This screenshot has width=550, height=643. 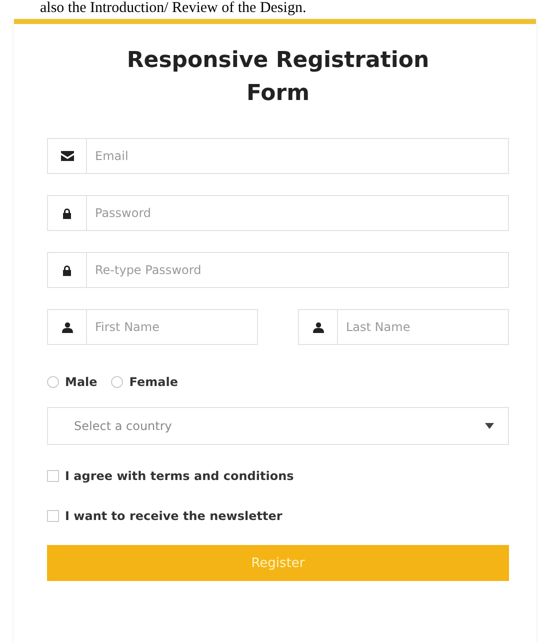 What do you see at coordinates (172, 327) in the screenshot?
I see `input-field: First Name` at bounding box center [172, 327].